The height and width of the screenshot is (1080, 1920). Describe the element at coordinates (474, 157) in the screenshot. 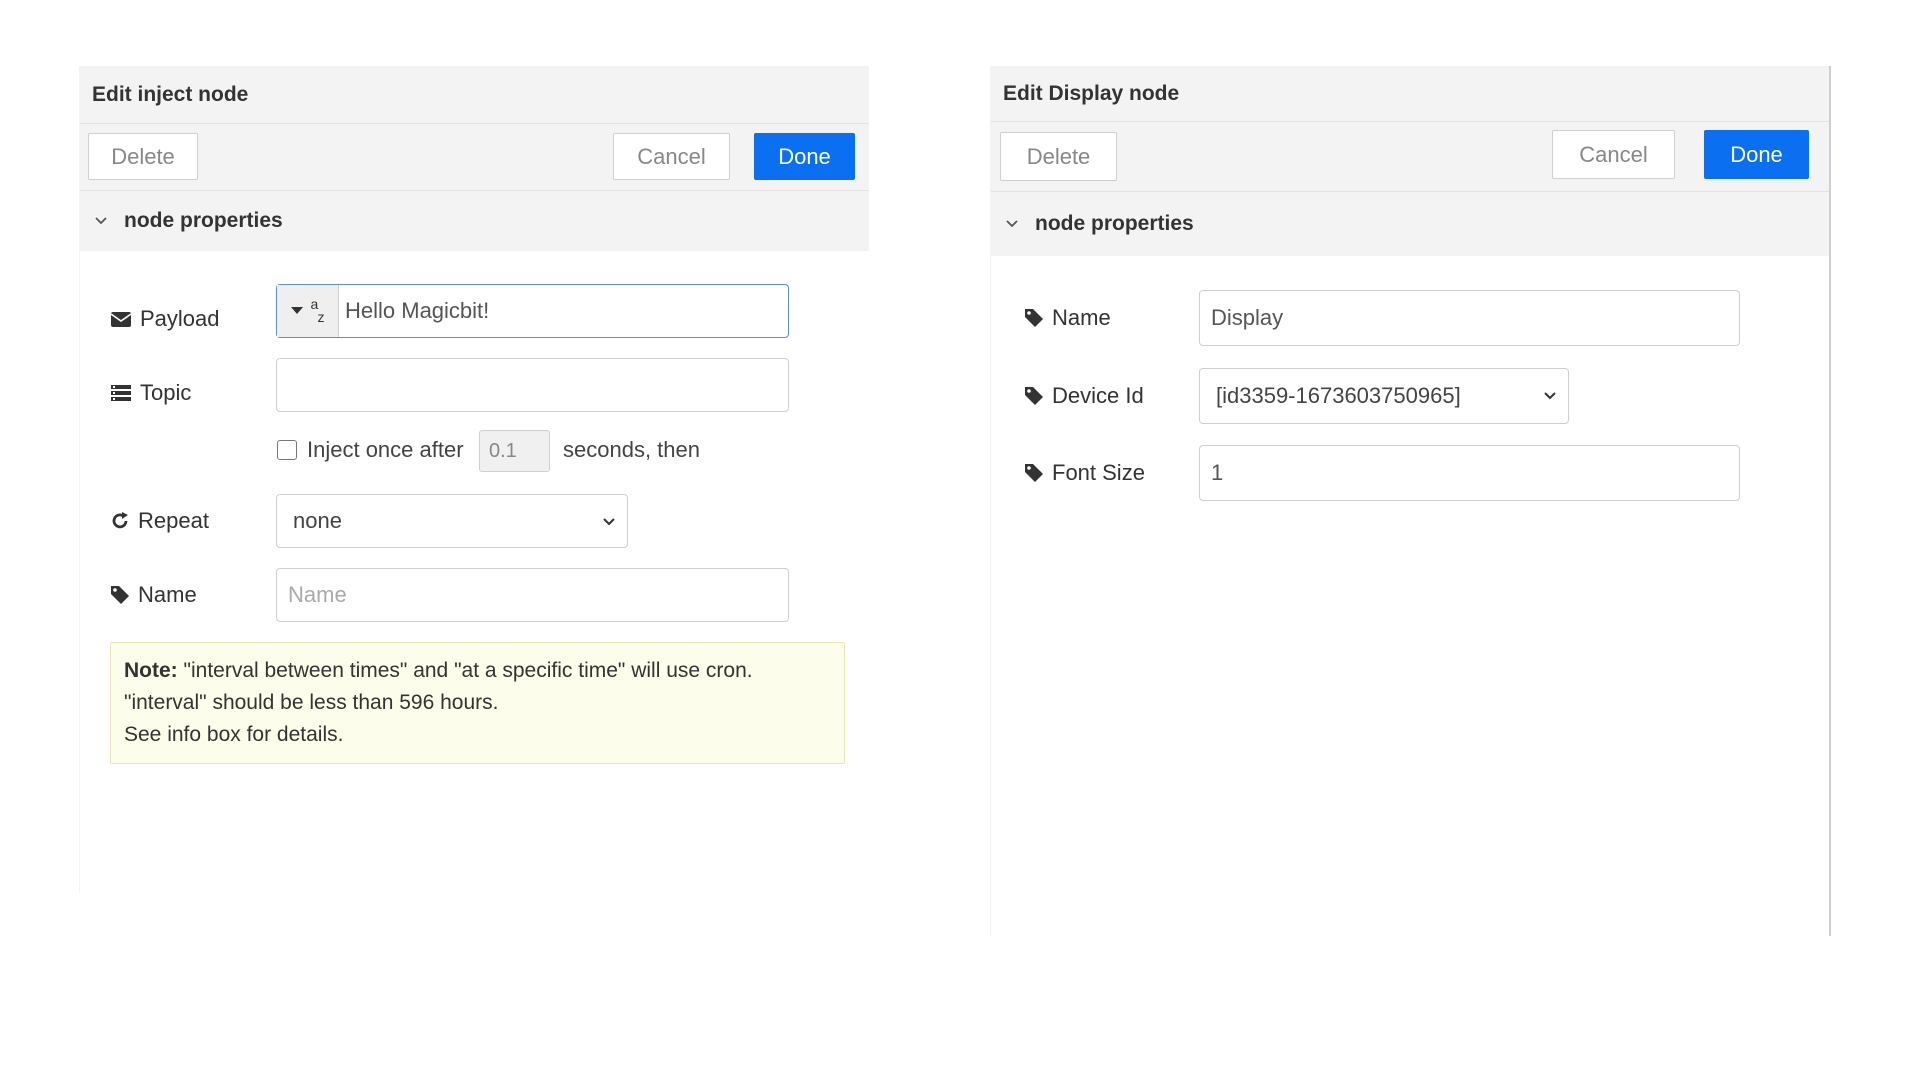

I see `inject-dialog-toolbar: Delete Cancel Done` at that location.